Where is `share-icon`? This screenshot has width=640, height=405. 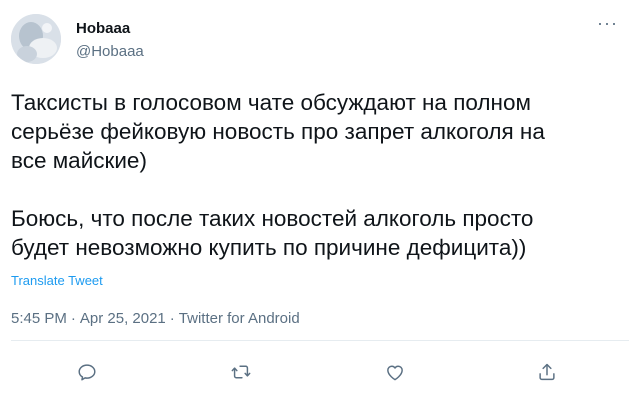
share-icon is located at coordinates (547, 372).